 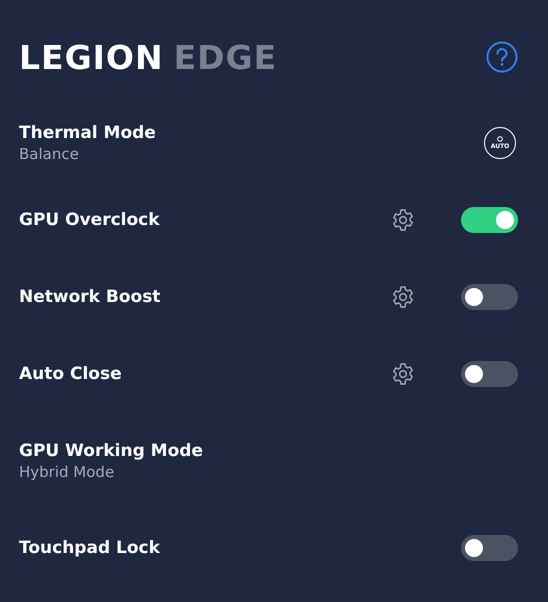 What do you see at coordinates (90, 297) in the screenshot?
I see `setting-title: Network Boost` at bounding box center [90, 297].